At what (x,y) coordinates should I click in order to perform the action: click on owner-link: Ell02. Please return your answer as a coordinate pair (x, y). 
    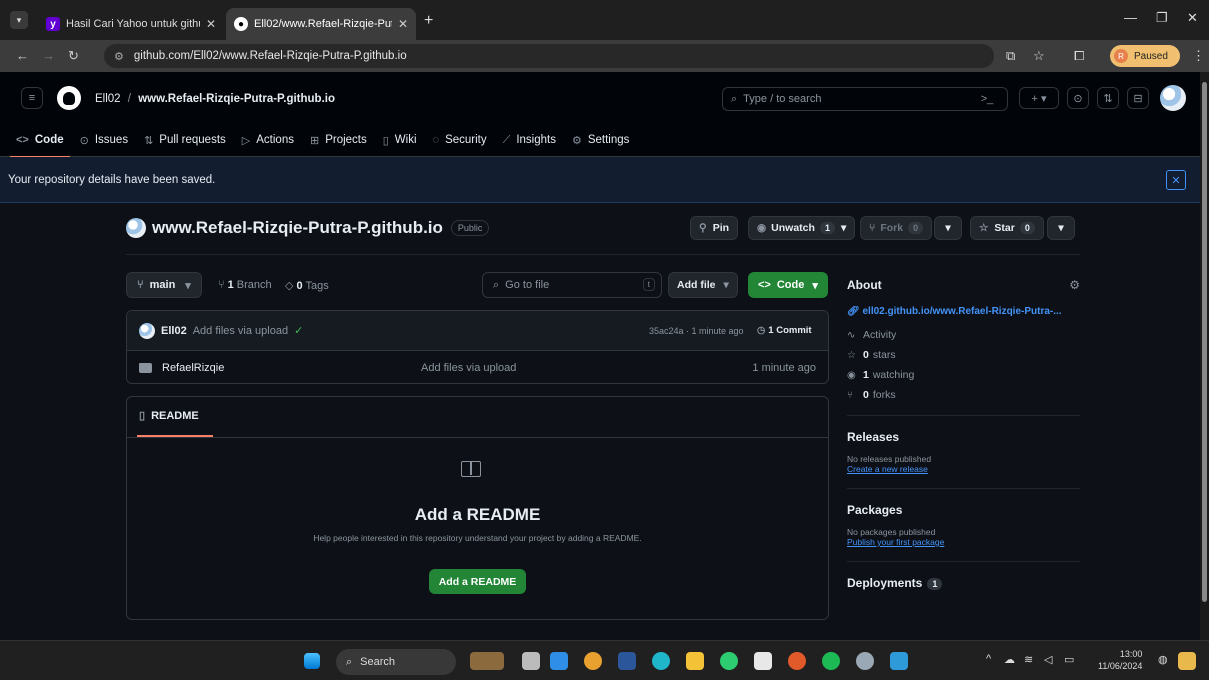
    Looking at the image, I should click on (108, 99).